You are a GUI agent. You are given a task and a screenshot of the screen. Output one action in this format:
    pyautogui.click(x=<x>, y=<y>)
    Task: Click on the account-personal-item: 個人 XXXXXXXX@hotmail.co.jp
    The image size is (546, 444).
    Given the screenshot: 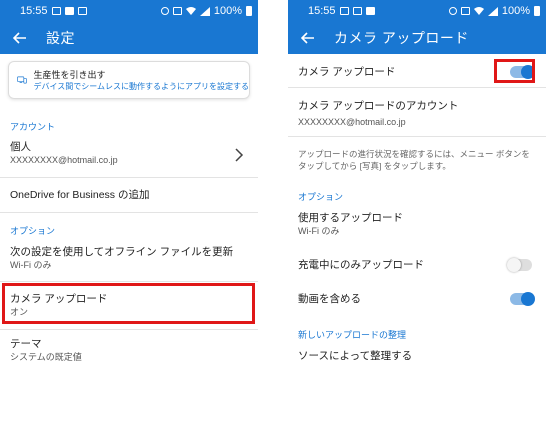 What is the action you would take?
    pyautogui.click(x=129, y=153)
    